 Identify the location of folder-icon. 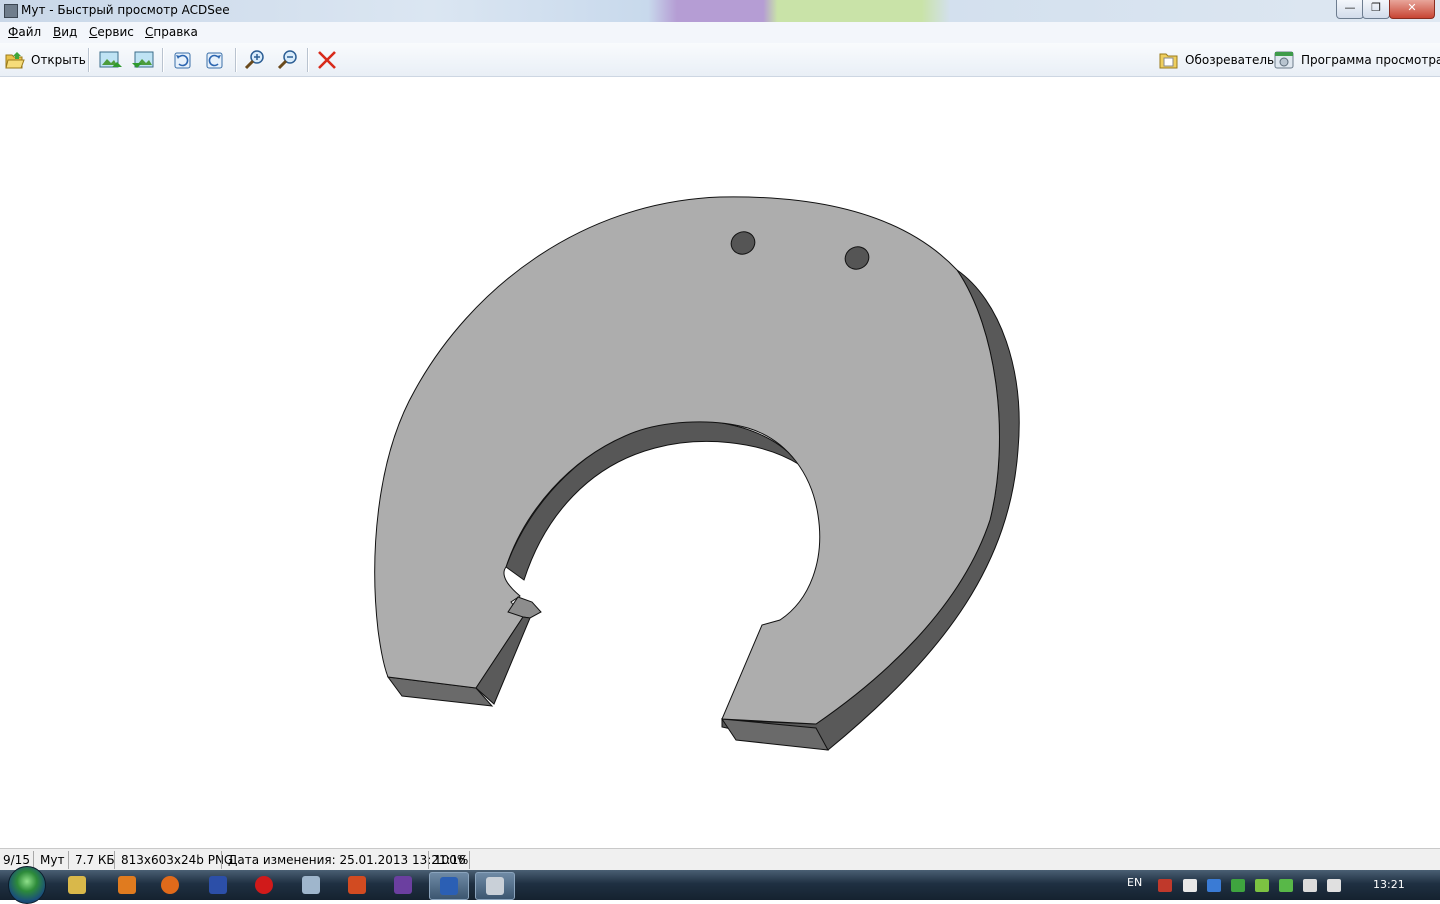
(77, 885).